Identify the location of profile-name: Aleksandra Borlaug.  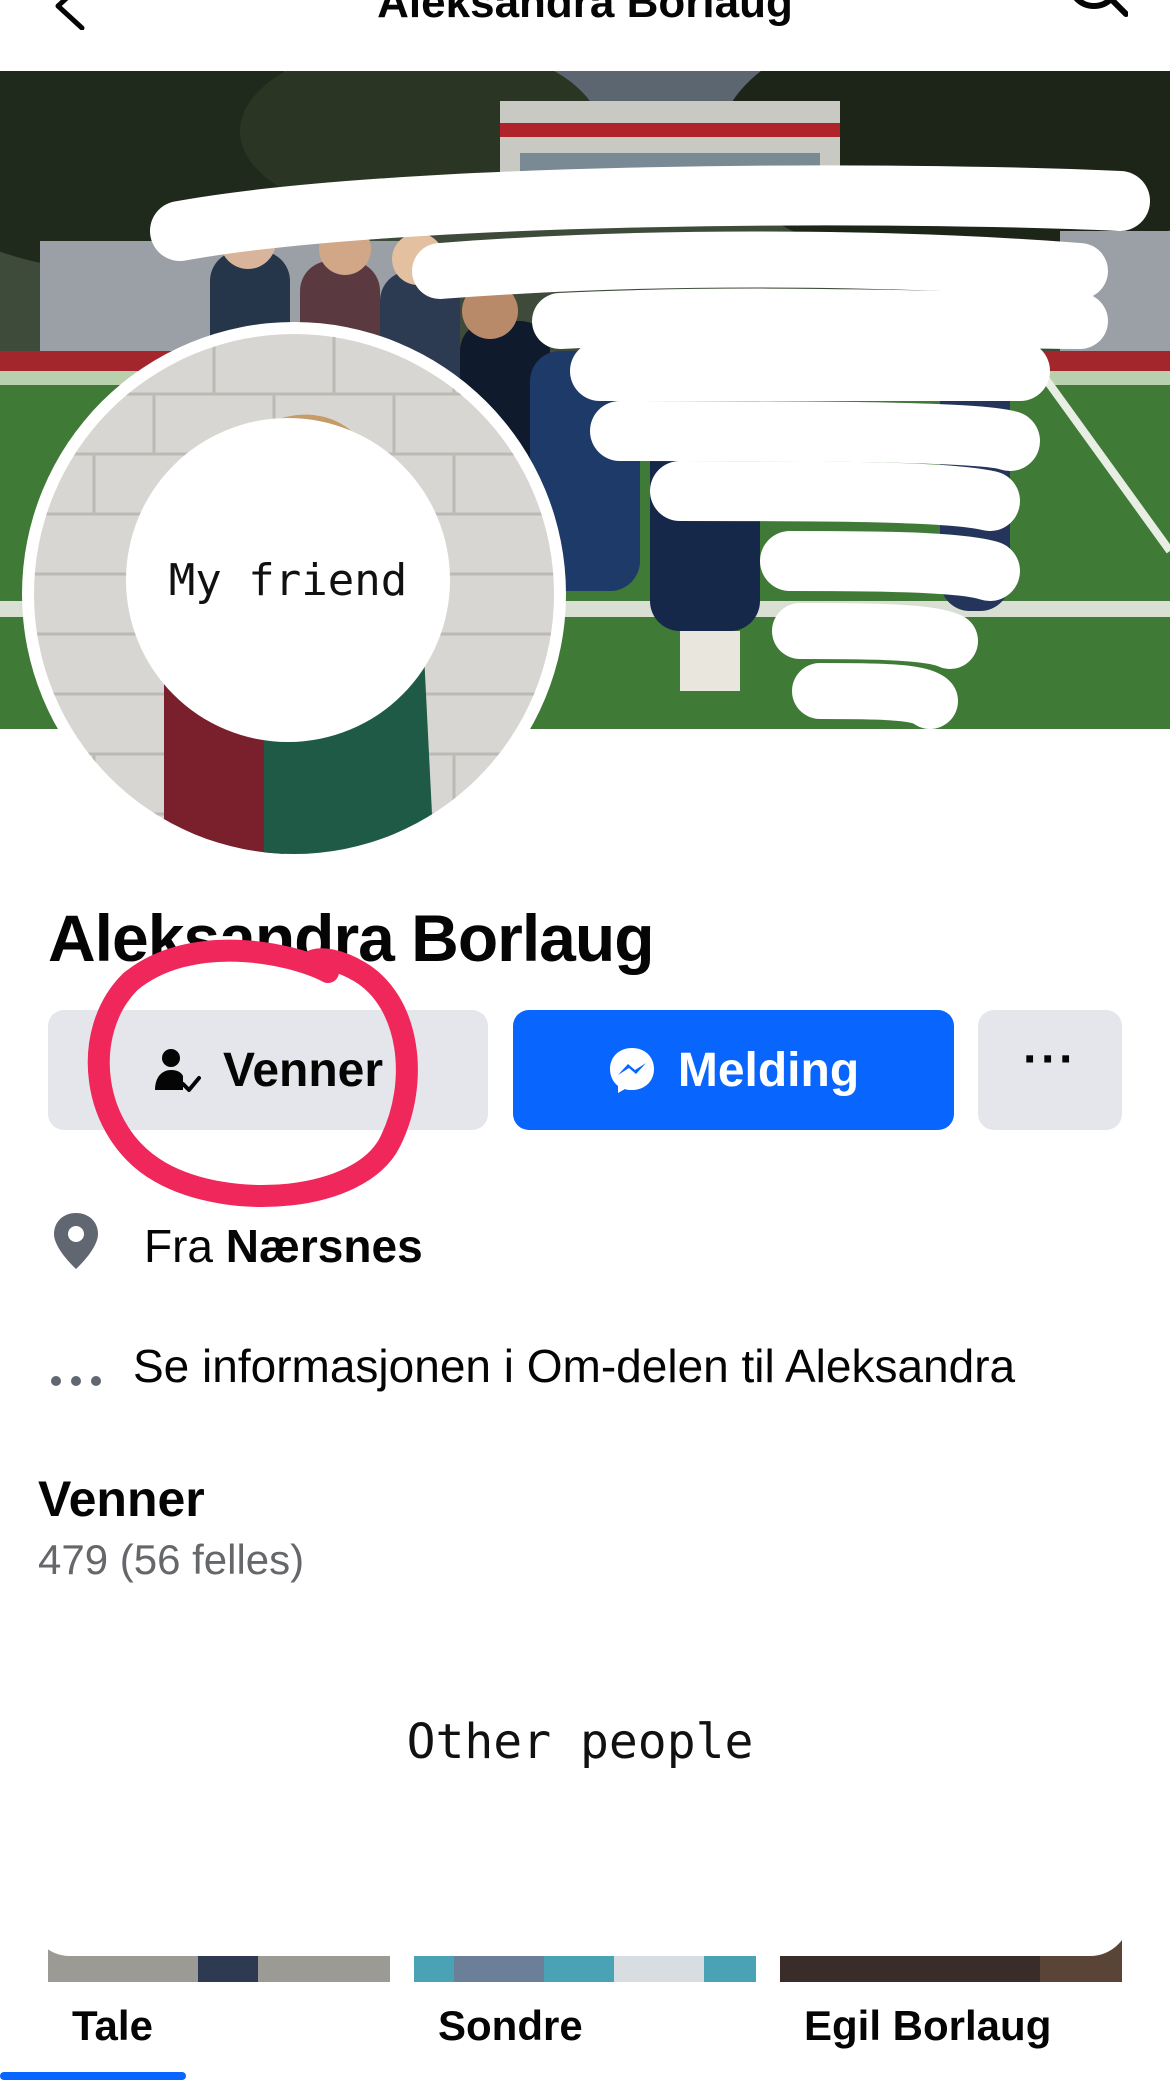
(351, 938).